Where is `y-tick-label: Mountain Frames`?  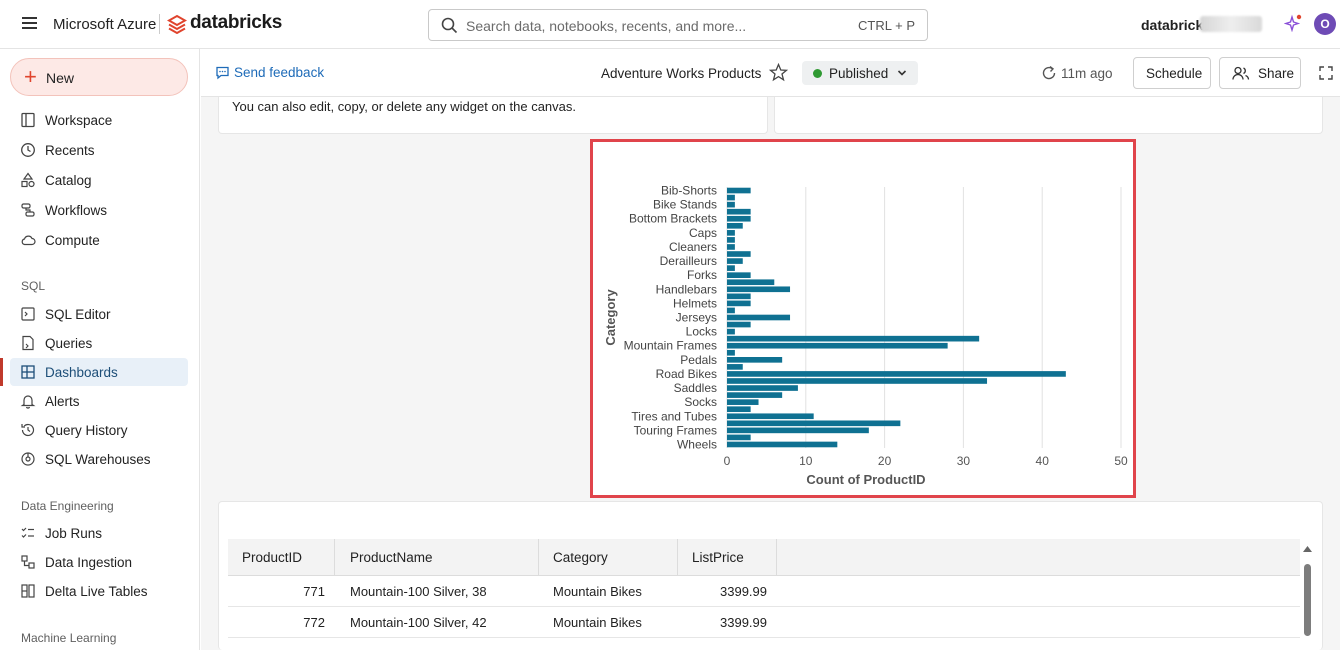 y-tick-label: Mountain Frames is located at coordinates (670, 346).